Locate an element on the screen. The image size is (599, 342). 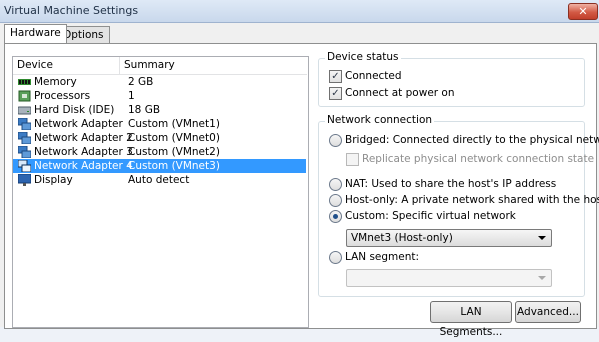
device-summary: Custom (VMnet3) is located at coordinates (174, 166).